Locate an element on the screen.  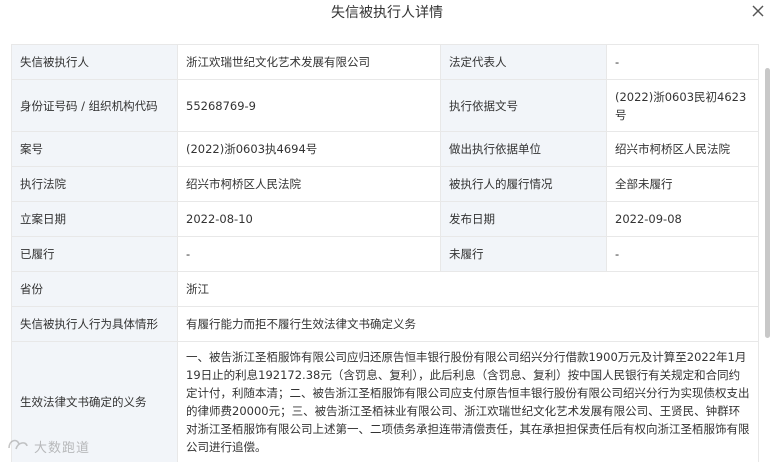
table-row: 省份 浙江 is located at coordinates (385, 289).